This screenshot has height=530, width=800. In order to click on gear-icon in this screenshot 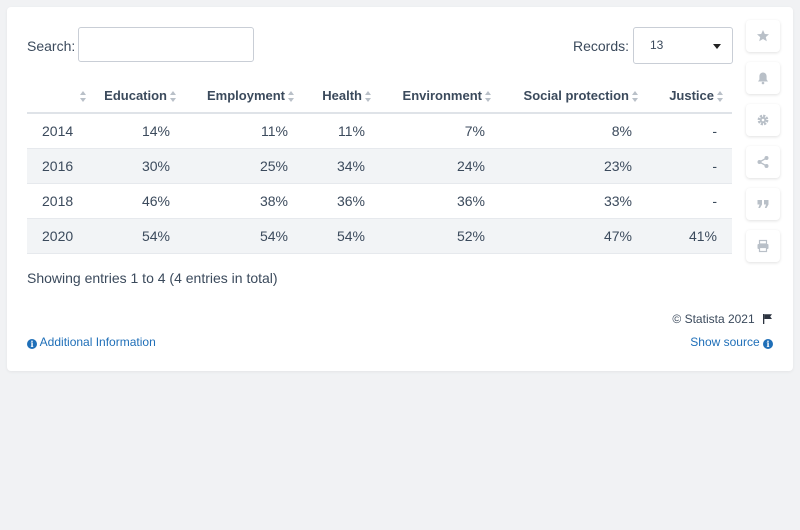, I will do `click(763, 120)`.